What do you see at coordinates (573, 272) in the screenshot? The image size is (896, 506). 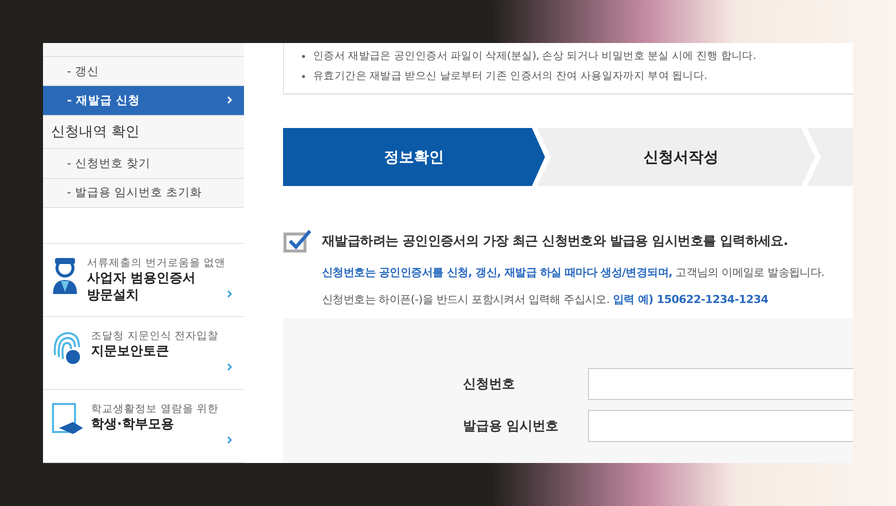 I see `instruction-text: 신청번호는 공인인증서를 신청, 갱신, 재발급 하실 때마다 생성/변경되며, 고객님의 이메일로 발송됩니다.` at bounding box center [573, 272].